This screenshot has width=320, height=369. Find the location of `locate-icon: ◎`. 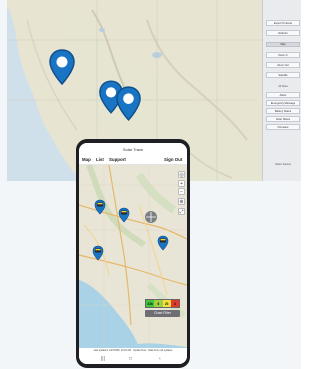

locate-icon: ◎ is located at coordinates (181, 174).